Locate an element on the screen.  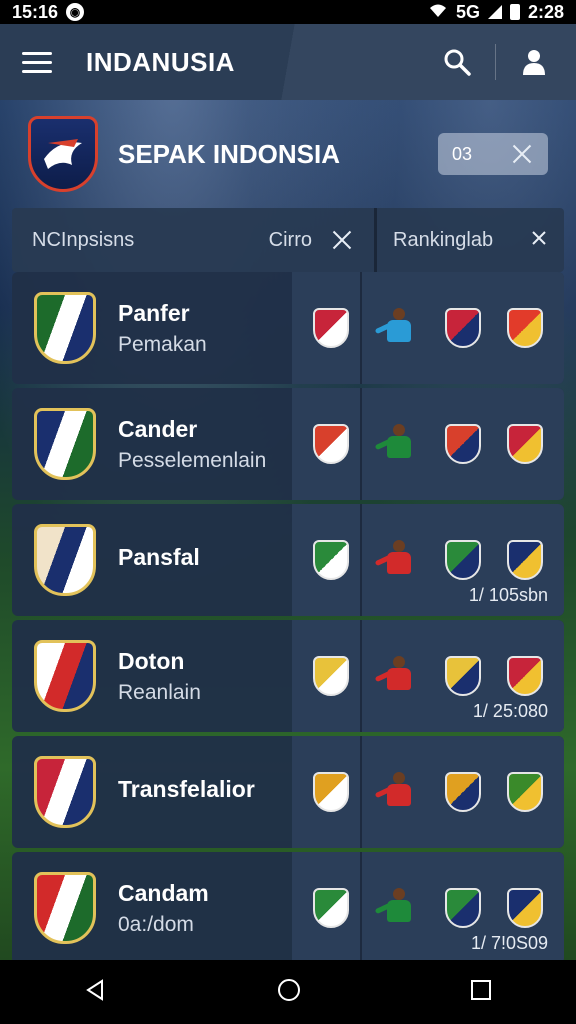
team-name: Pansfal is located at coordinates (159, 556).